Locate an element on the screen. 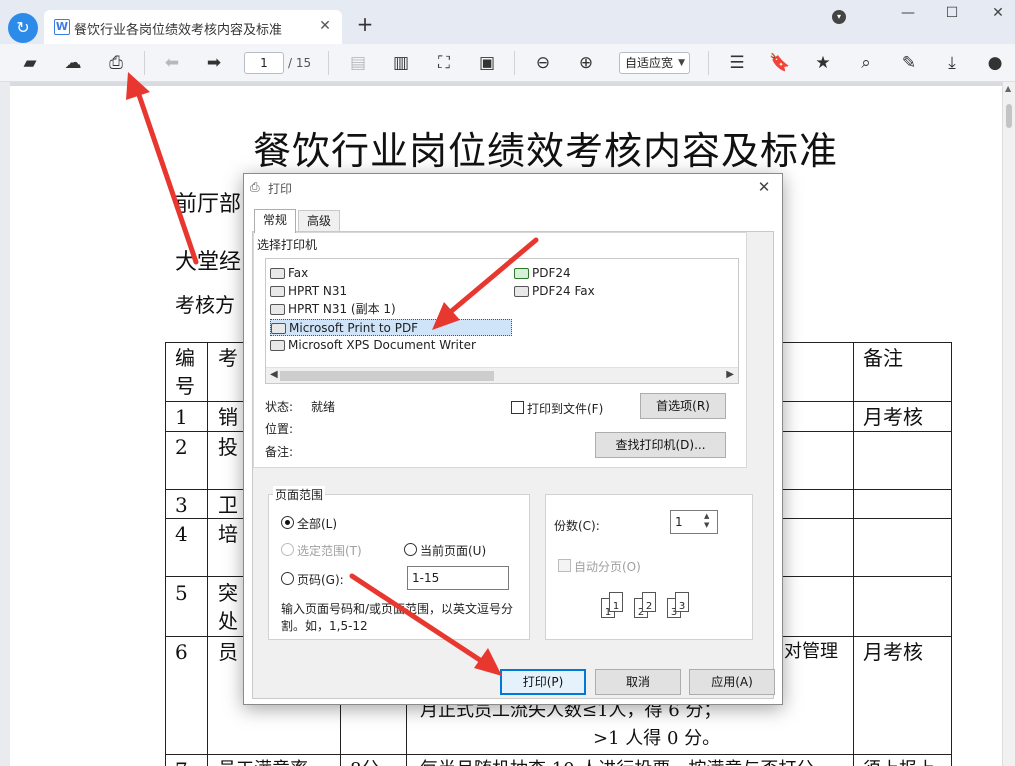 Image resolution: width=1015 pixels, height=766 pixels. range-pages-radio is located at coordinates (287, 578).